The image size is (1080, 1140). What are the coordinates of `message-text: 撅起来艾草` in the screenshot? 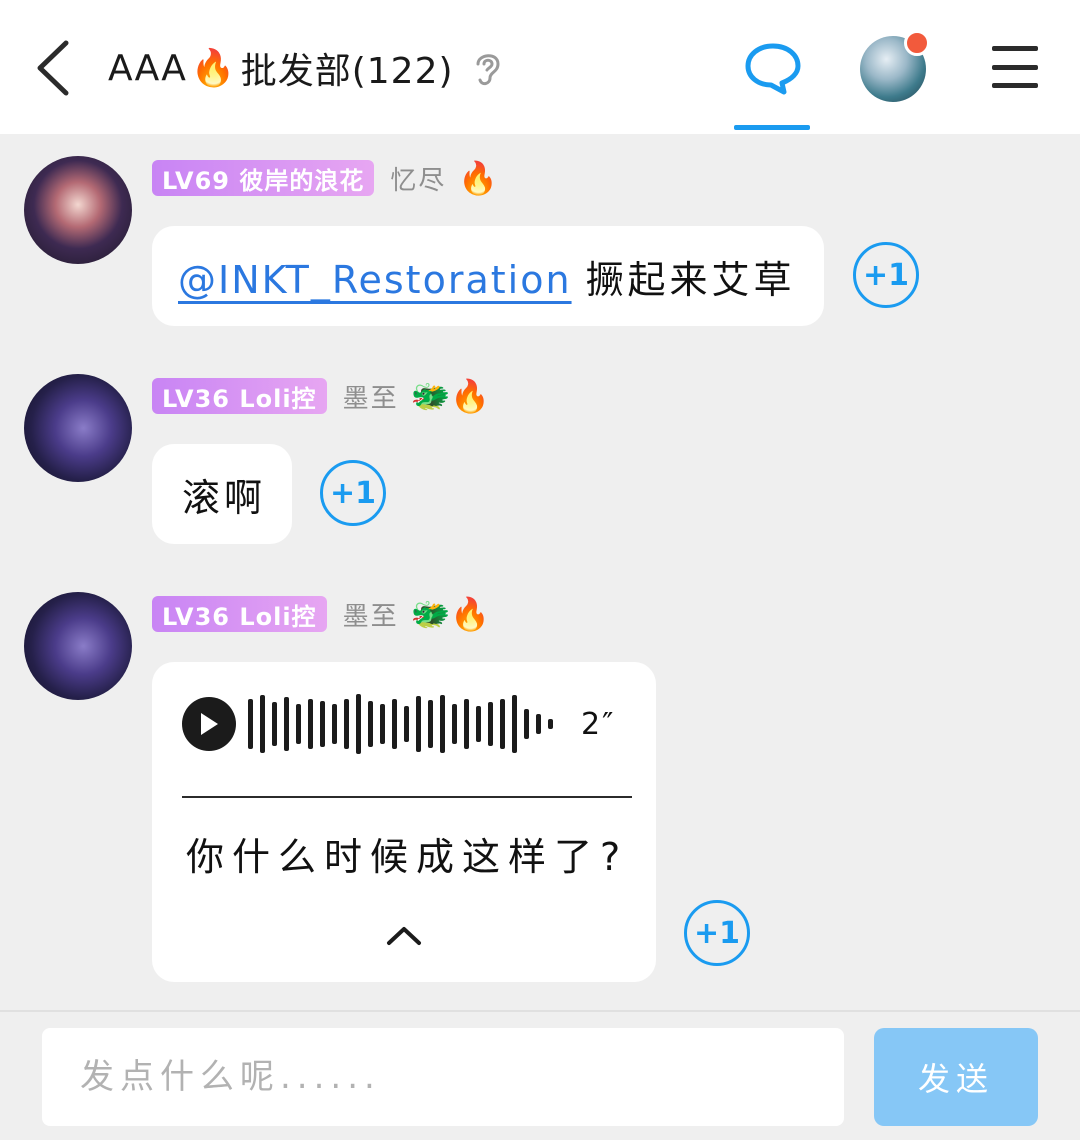 It's located at (690, 279).